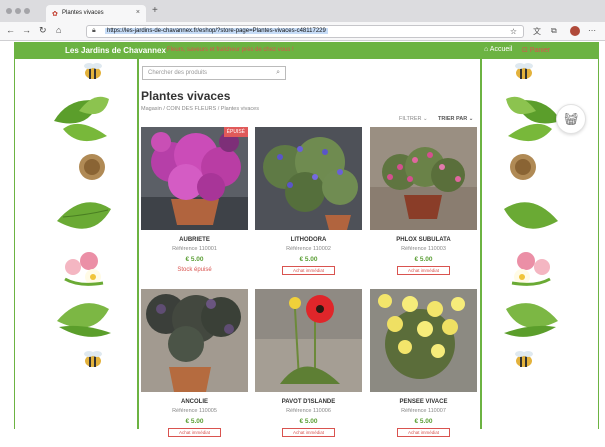 Image resolution: width=605 pixels, height=447 pixels. Describe the element at coordinates (575, 31) in the screenshot. I see `profile-avatar` at that location.